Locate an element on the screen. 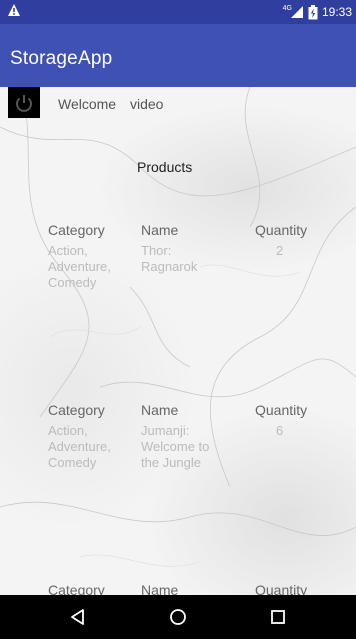 The height and width of the screenshot is (639, 356). app-title: StorageApp is located at coordinates (61, 58).